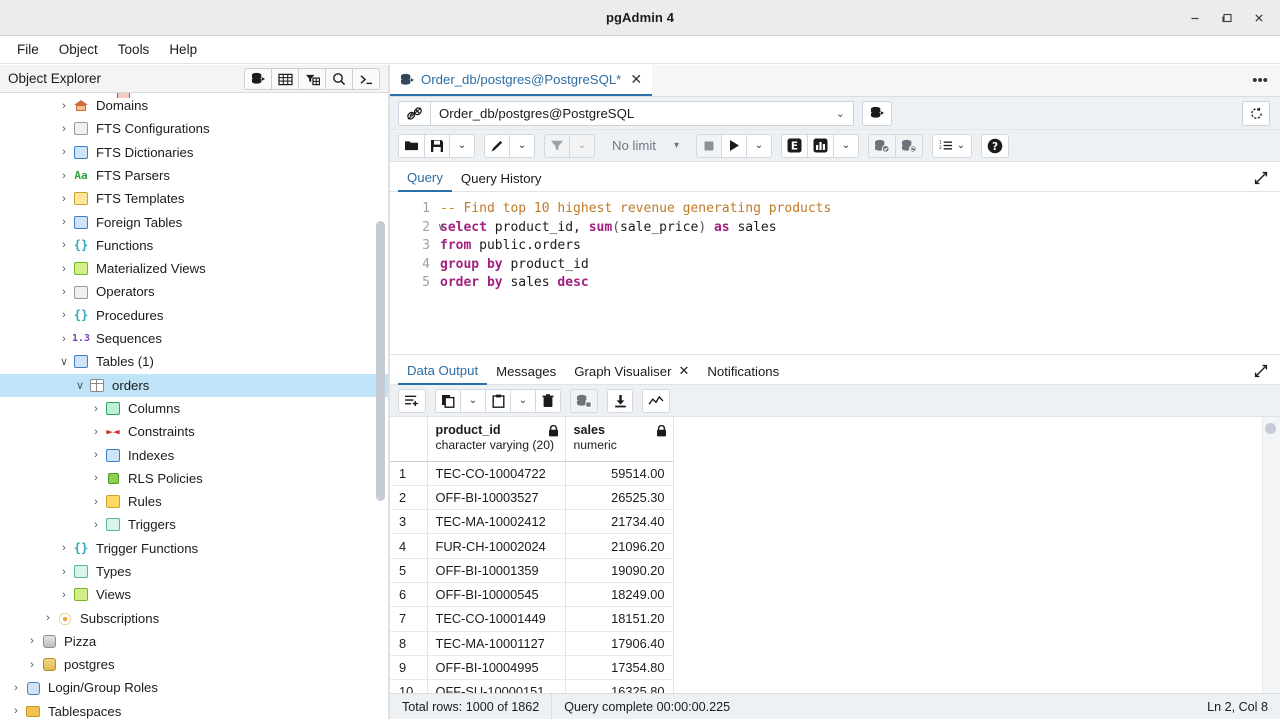 This screenshot has width=1280, height=719. I want to click on save-file-chevron: ⌄, so click(462, 145).